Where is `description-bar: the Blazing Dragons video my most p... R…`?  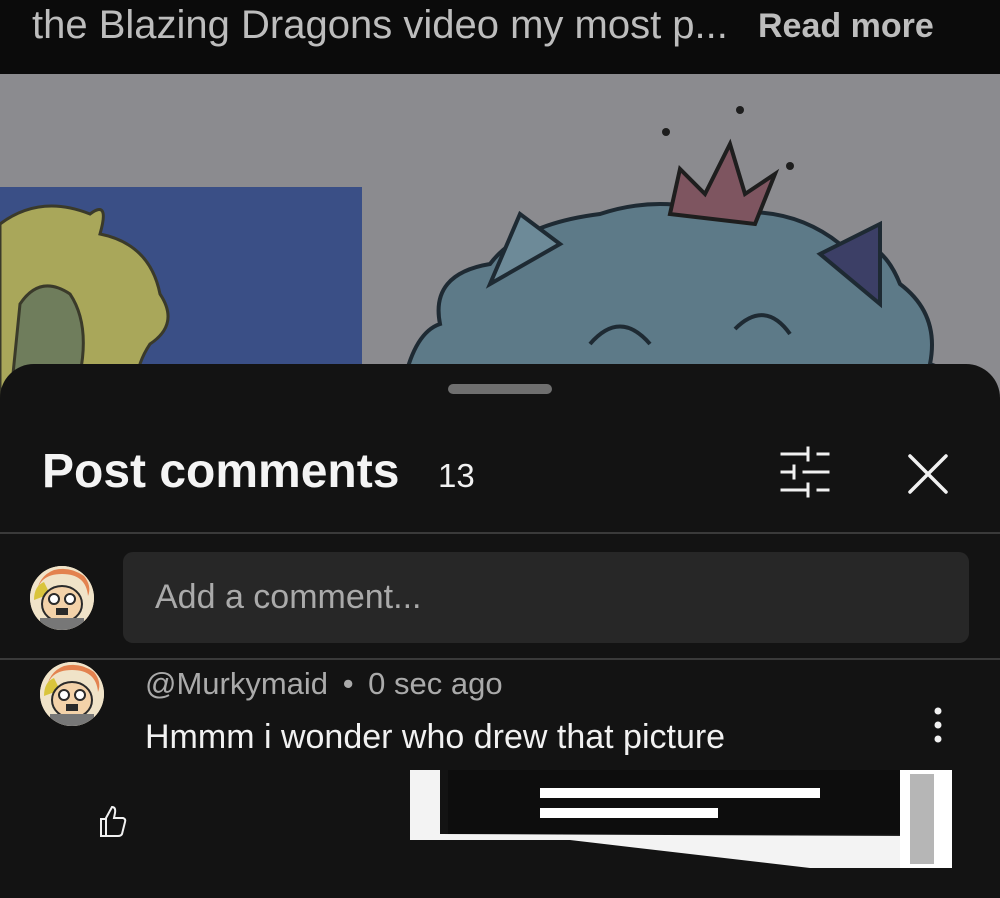
description-bar: the Blazing Dragons video my most p... R… is located at coordinates (500, 37).